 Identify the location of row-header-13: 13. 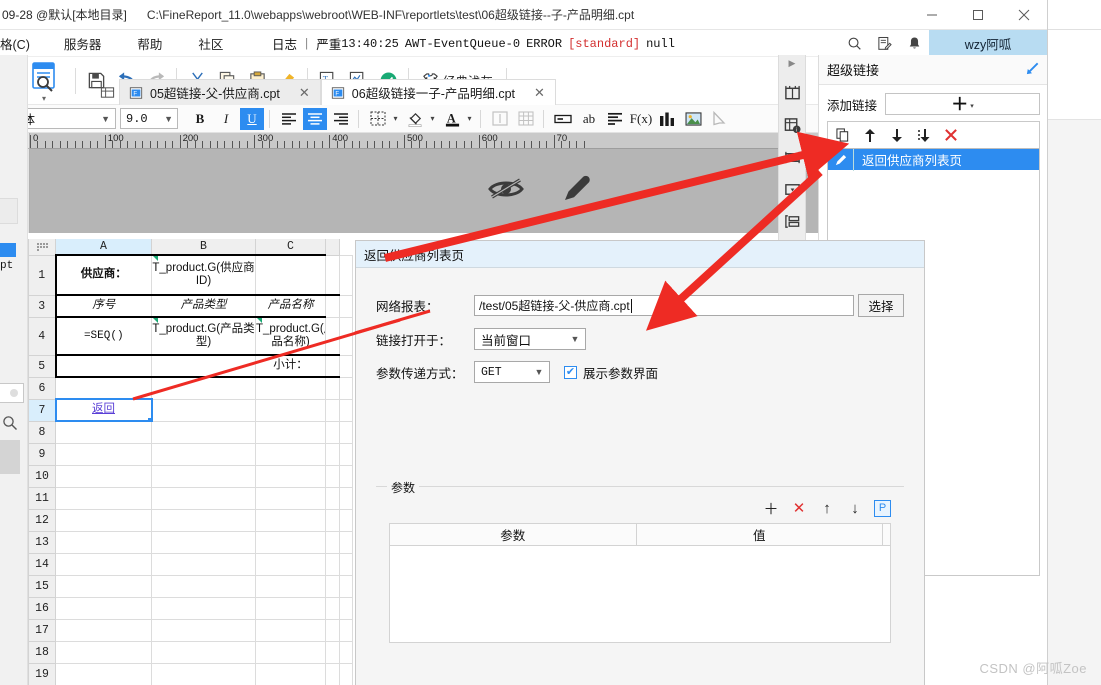
(42, 542).